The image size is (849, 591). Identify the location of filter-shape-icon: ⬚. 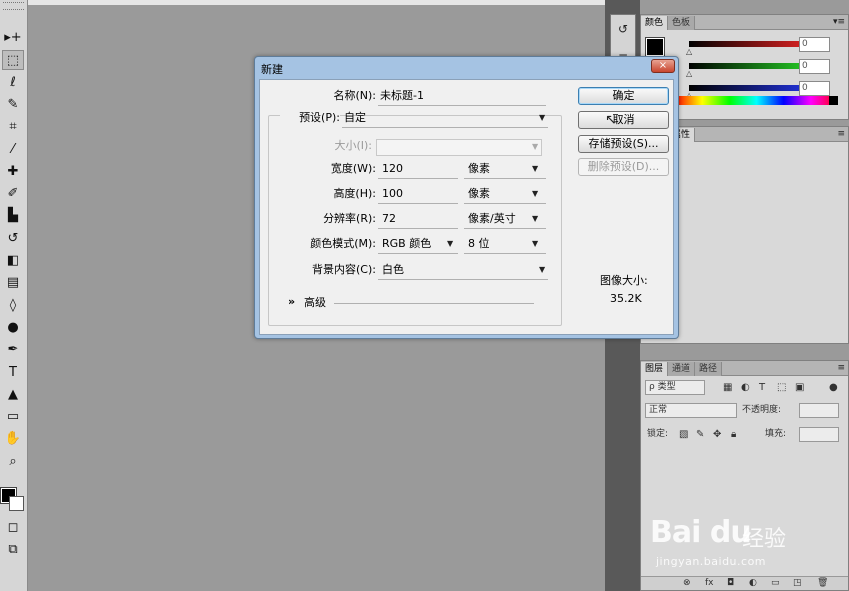
(781, 387).